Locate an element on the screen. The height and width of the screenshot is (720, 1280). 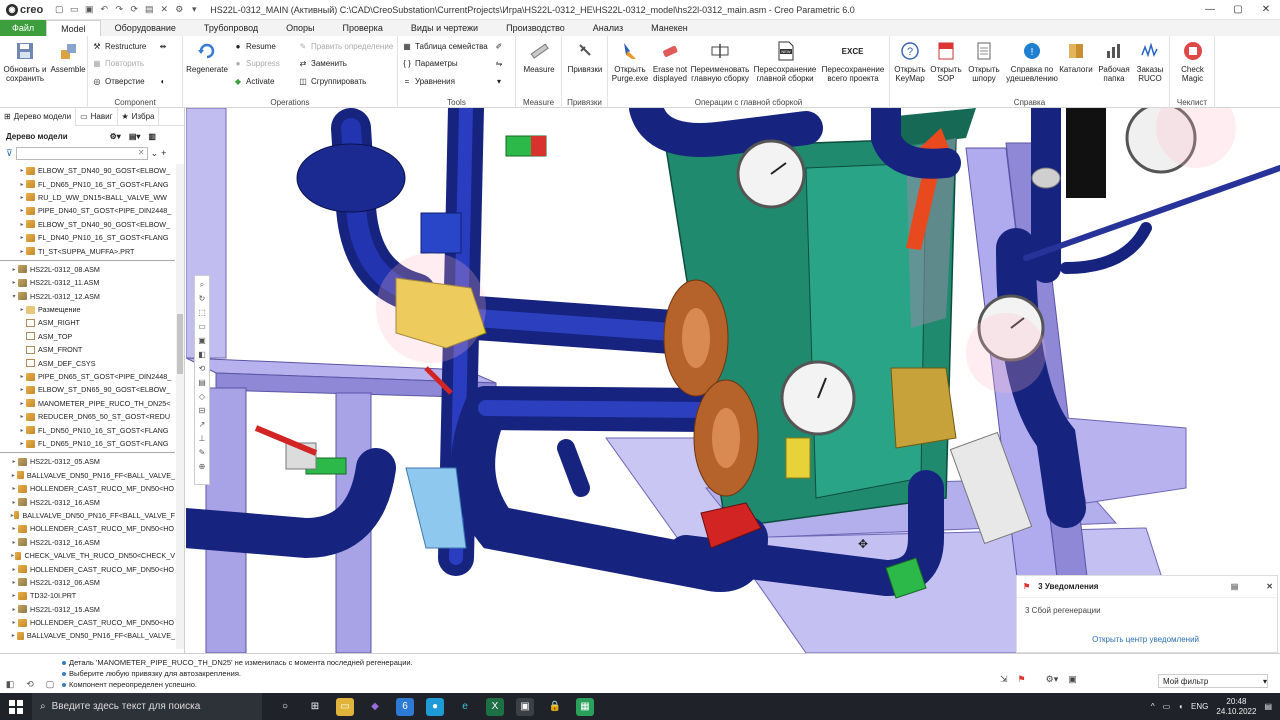
resave-project-button: EXCEL Пересохранение всего проекта is located at coordinates (853, 61).